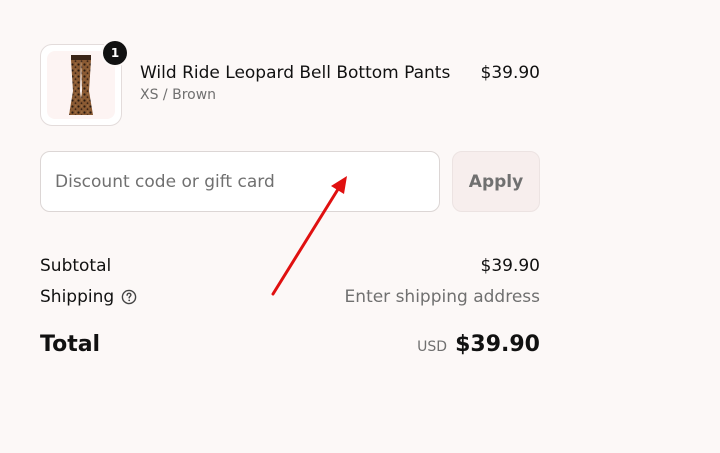 This screenshot has width=720, height=453. What do you see at coordinates (497, 344) in the screenshot?
I see `total-amount: $39.90` at bounding box center [497, 344].